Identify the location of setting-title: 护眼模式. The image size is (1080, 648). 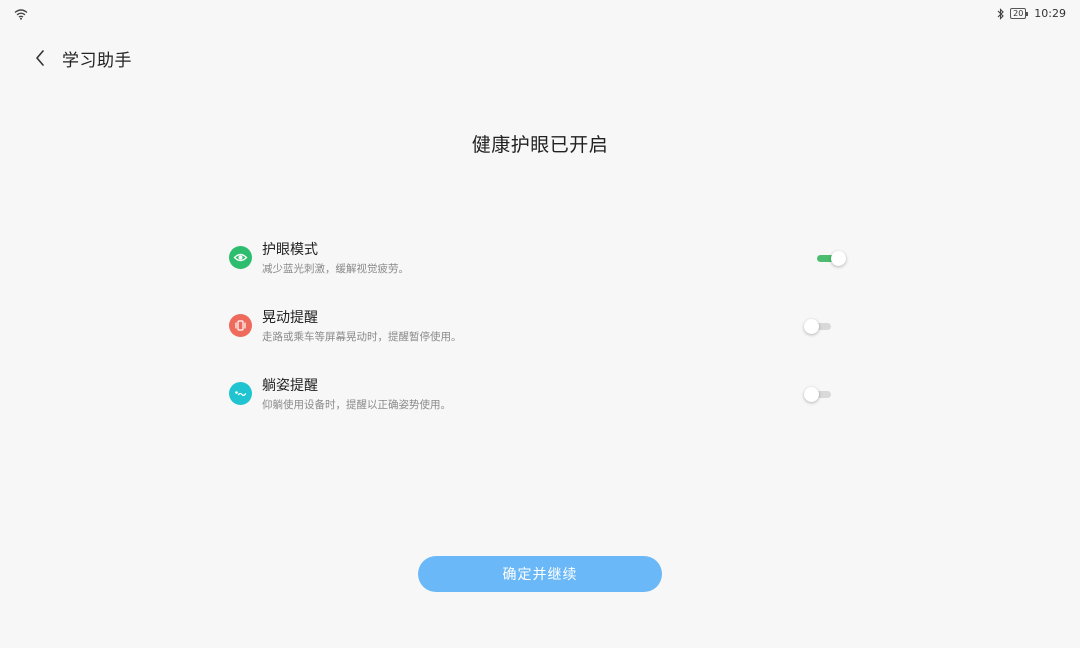
(290, 250).